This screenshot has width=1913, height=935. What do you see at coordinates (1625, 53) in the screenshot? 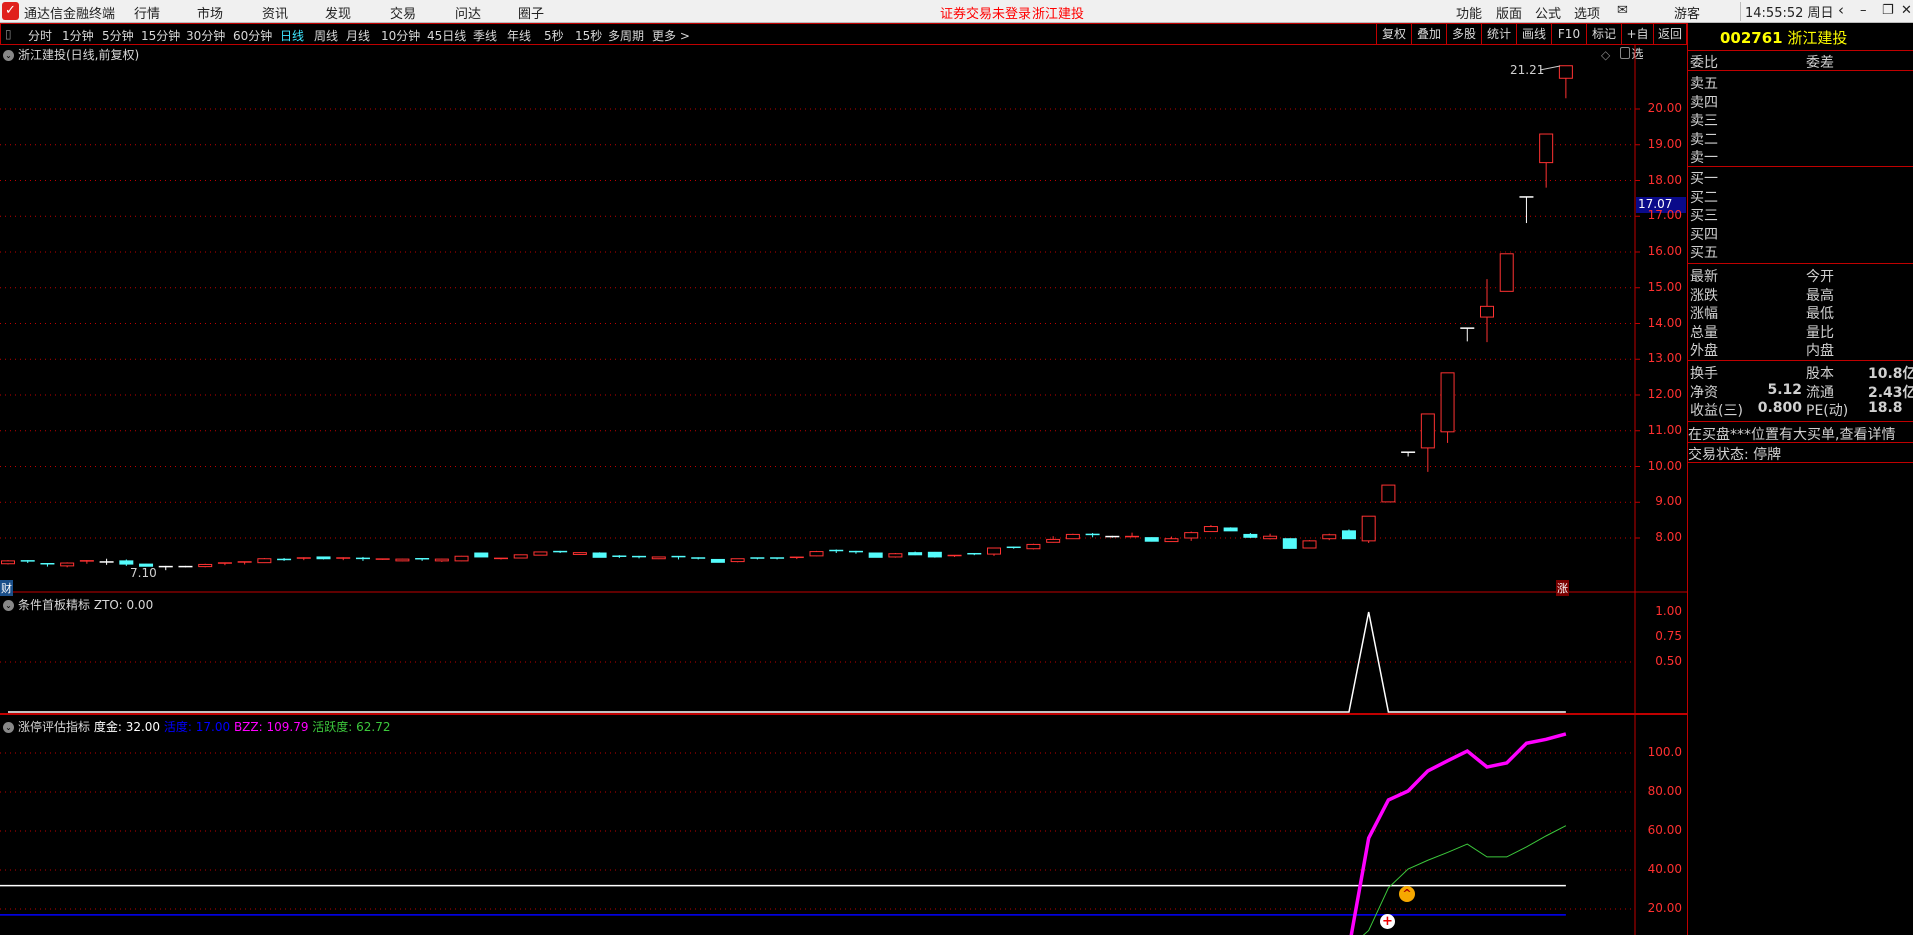
I see `panel-toggle-icon` at bounding box center [1625, 53].